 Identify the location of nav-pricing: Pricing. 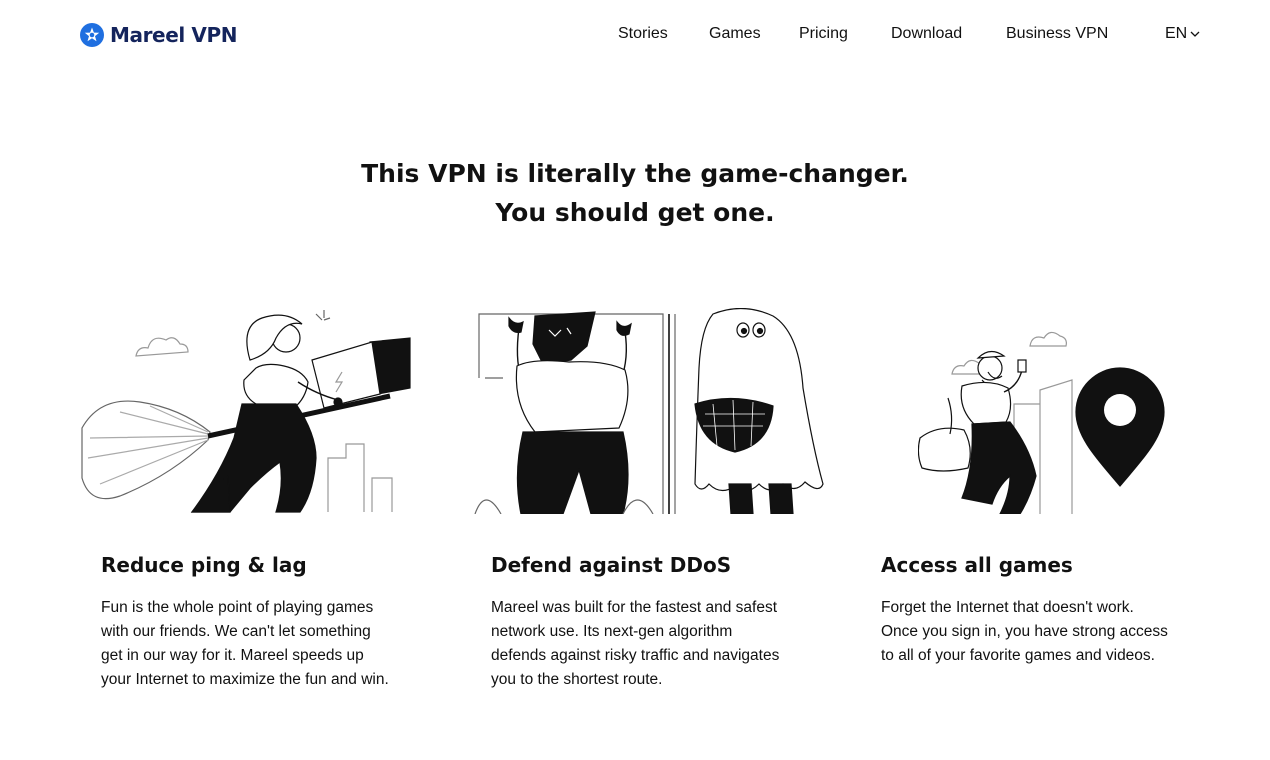
(823, 34).